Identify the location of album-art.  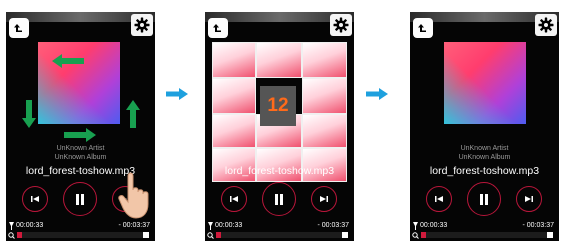
(485, 83).